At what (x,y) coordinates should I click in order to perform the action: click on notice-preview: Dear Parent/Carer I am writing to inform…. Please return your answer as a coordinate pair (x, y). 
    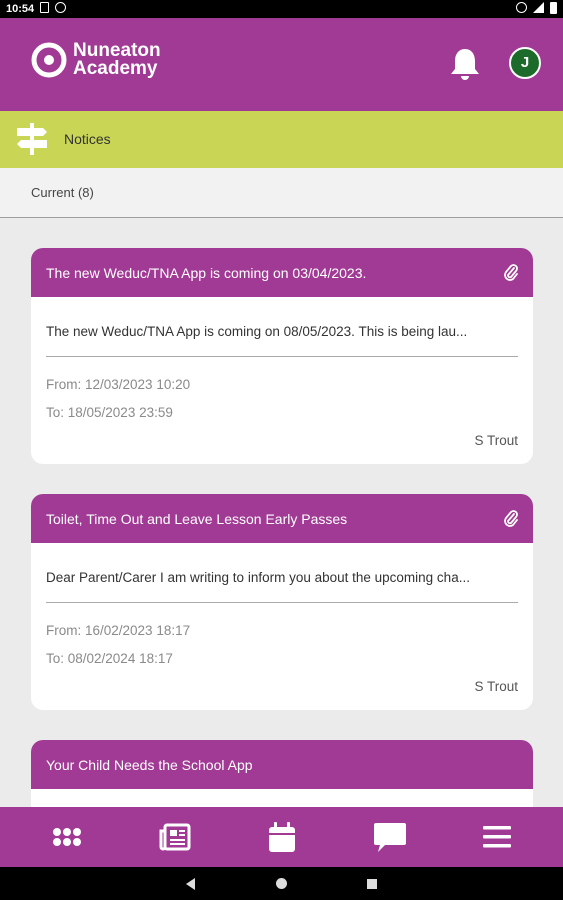
    Looking at the image, I should click on (258, 577).